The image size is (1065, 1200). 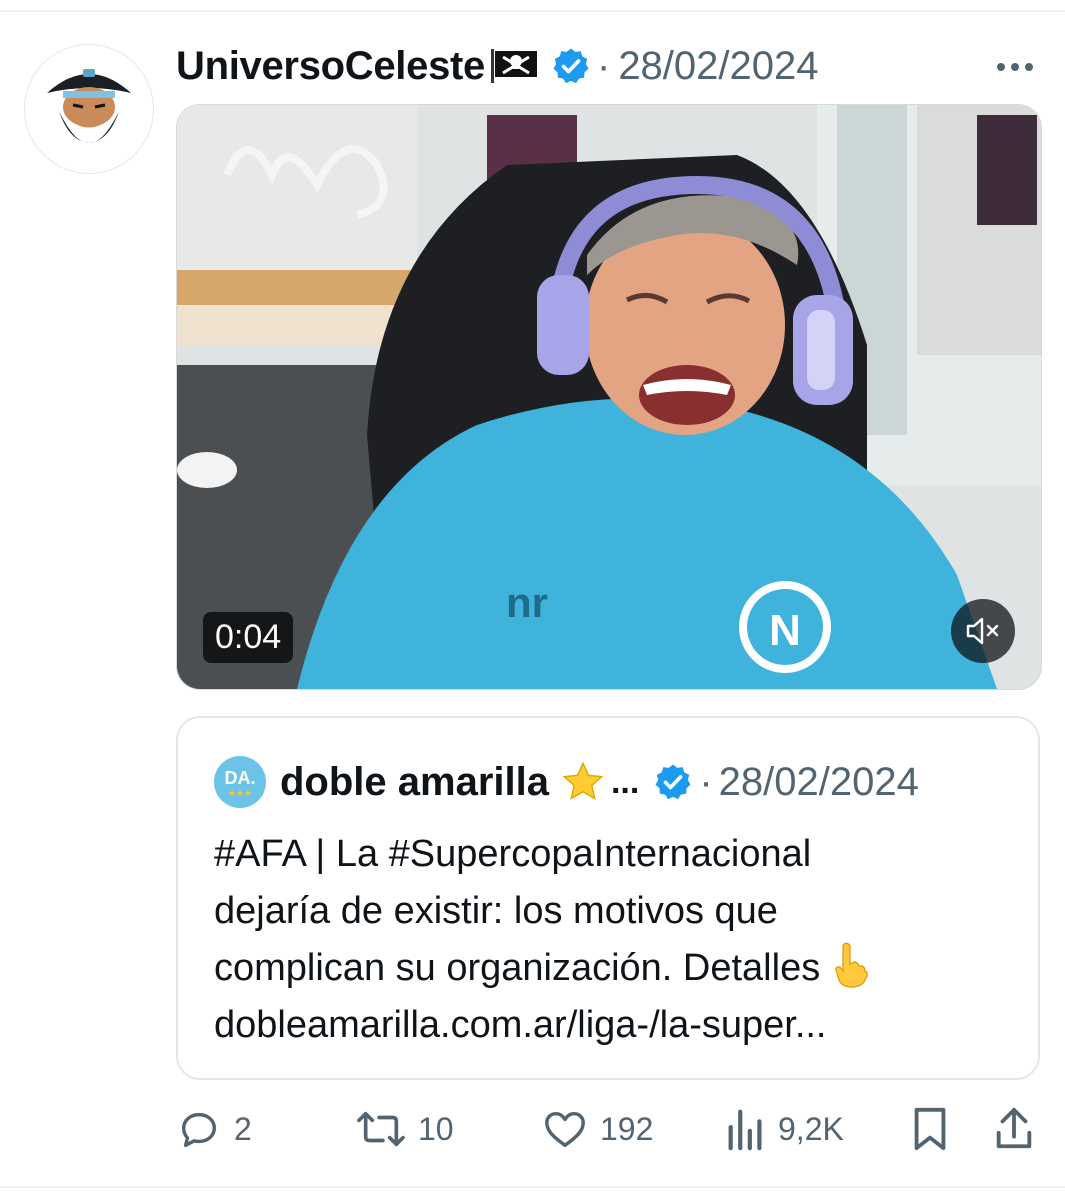 What do you see at coordinates (718, 66) in the screenshot?
I see `tweet-date: 28/02/2024` at bounding box center [718, 66].